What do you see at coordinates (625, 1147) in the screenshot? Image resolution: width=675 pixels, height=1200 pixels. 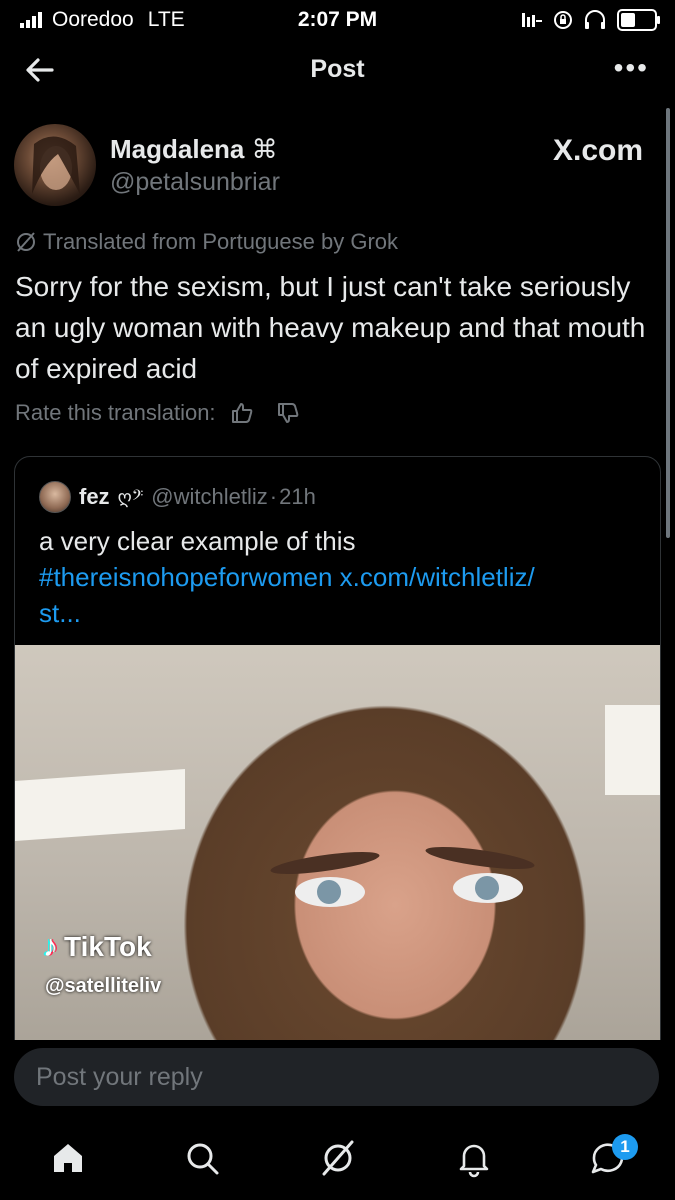 I see `messages-badge: 1` at bounding box center [625, 1147].